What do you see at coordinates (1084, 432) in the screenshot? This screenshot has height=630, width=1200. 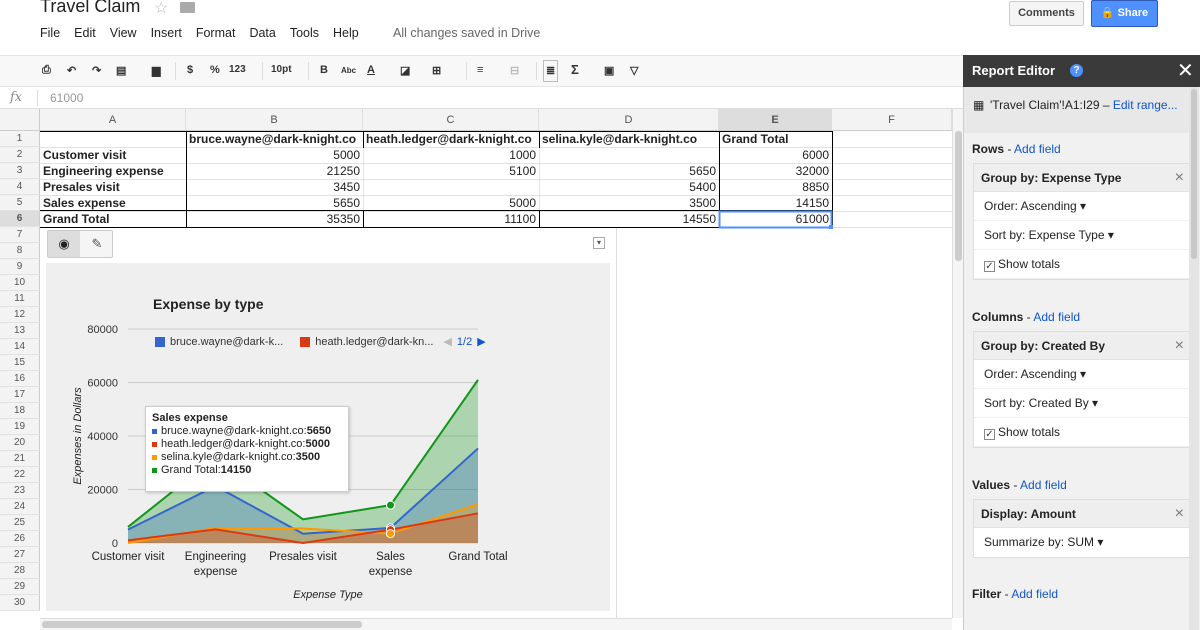 I see `columns-show-totals-checkbox: ✓ Show totals` at bounding box center [1084, 432].